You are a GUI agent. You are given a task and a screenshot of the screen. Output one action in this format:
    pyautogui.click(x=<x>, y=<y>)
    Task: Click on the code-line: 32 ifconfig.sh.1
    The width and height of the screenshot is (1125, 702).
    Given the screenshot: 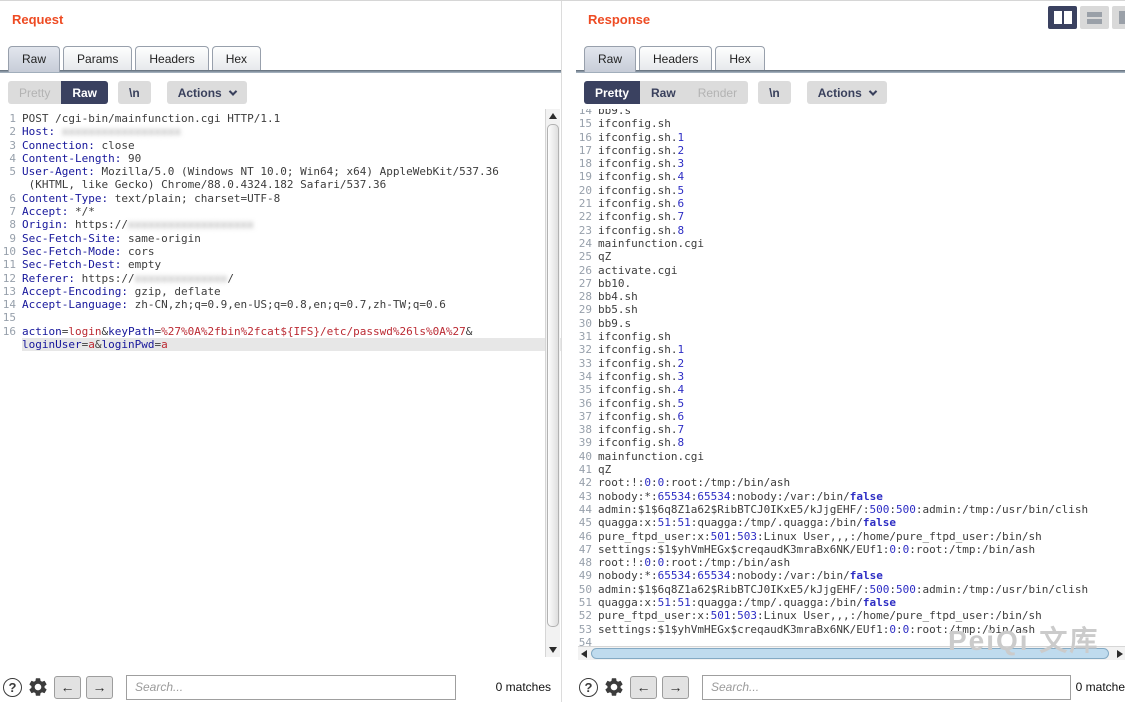 What is the action you would take?
    pyautogui.click(x=631, y=350)
    